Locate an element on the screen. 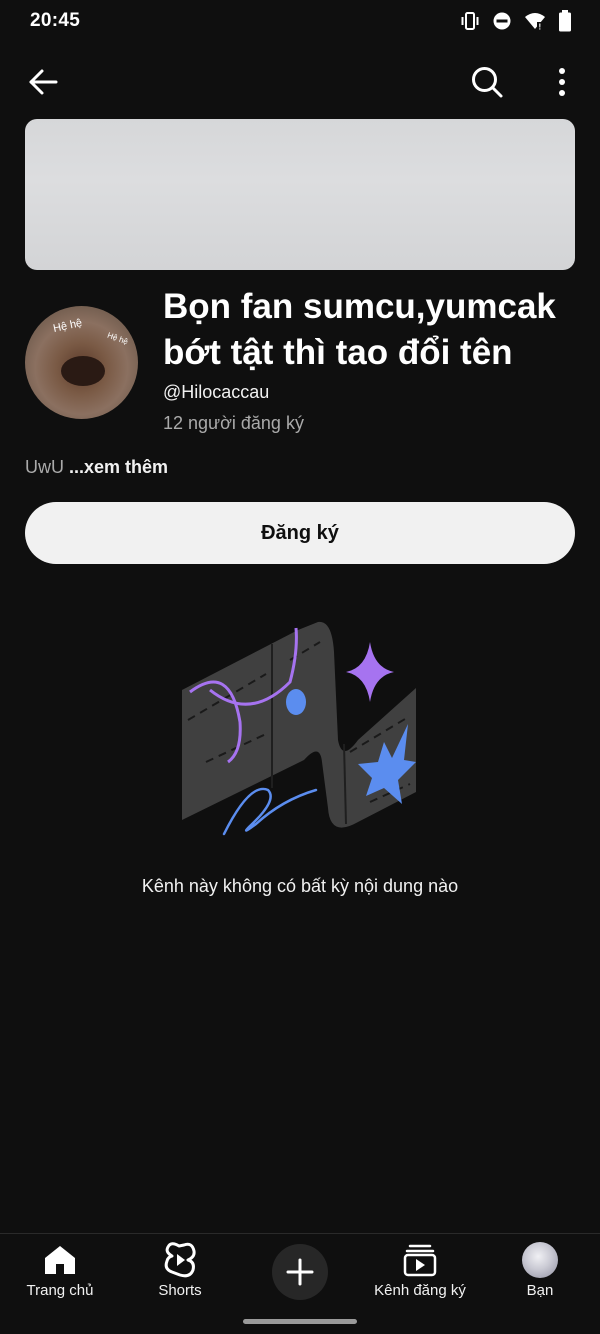  subscriptions-icon is located at coordinates (420, 1260).